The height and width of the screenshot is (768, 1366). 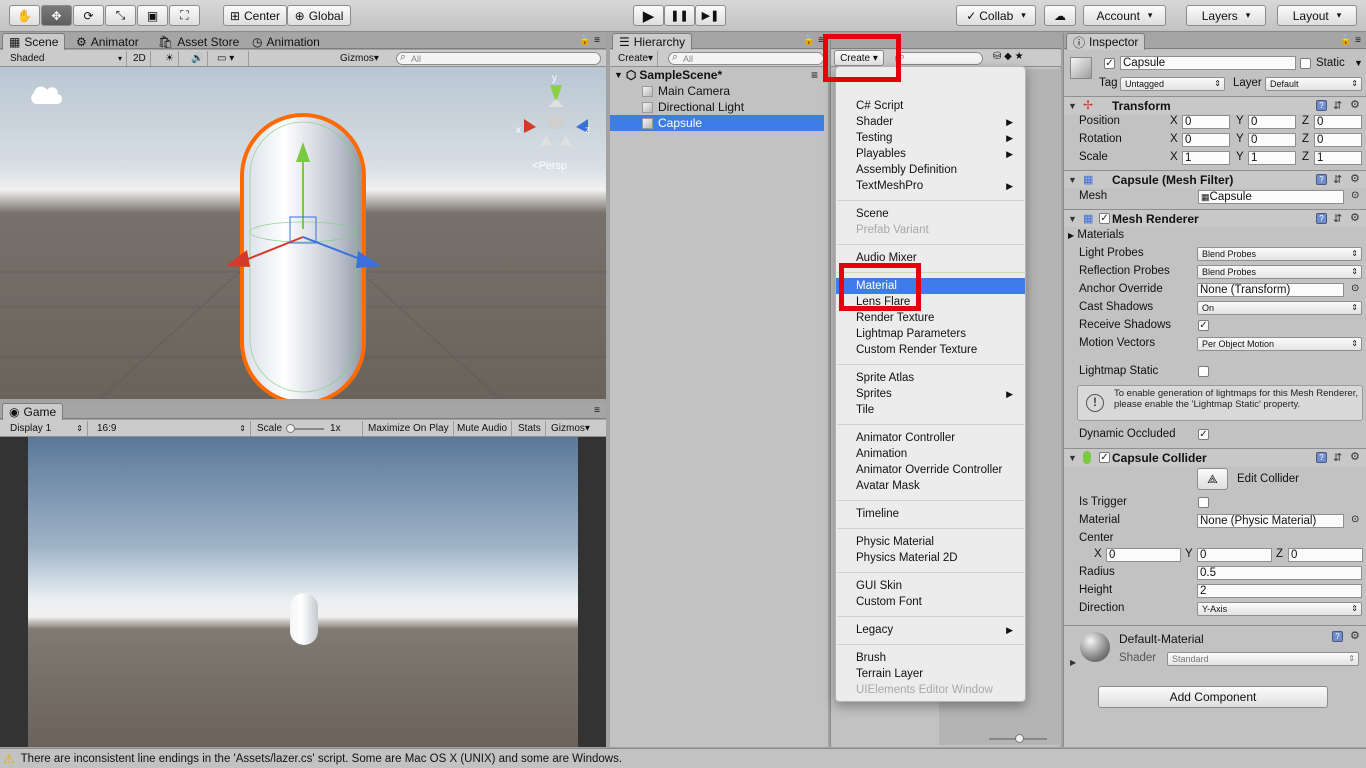 I want to click on collider-enabled-checkbox: ✓, so click(x=1104, y=457).